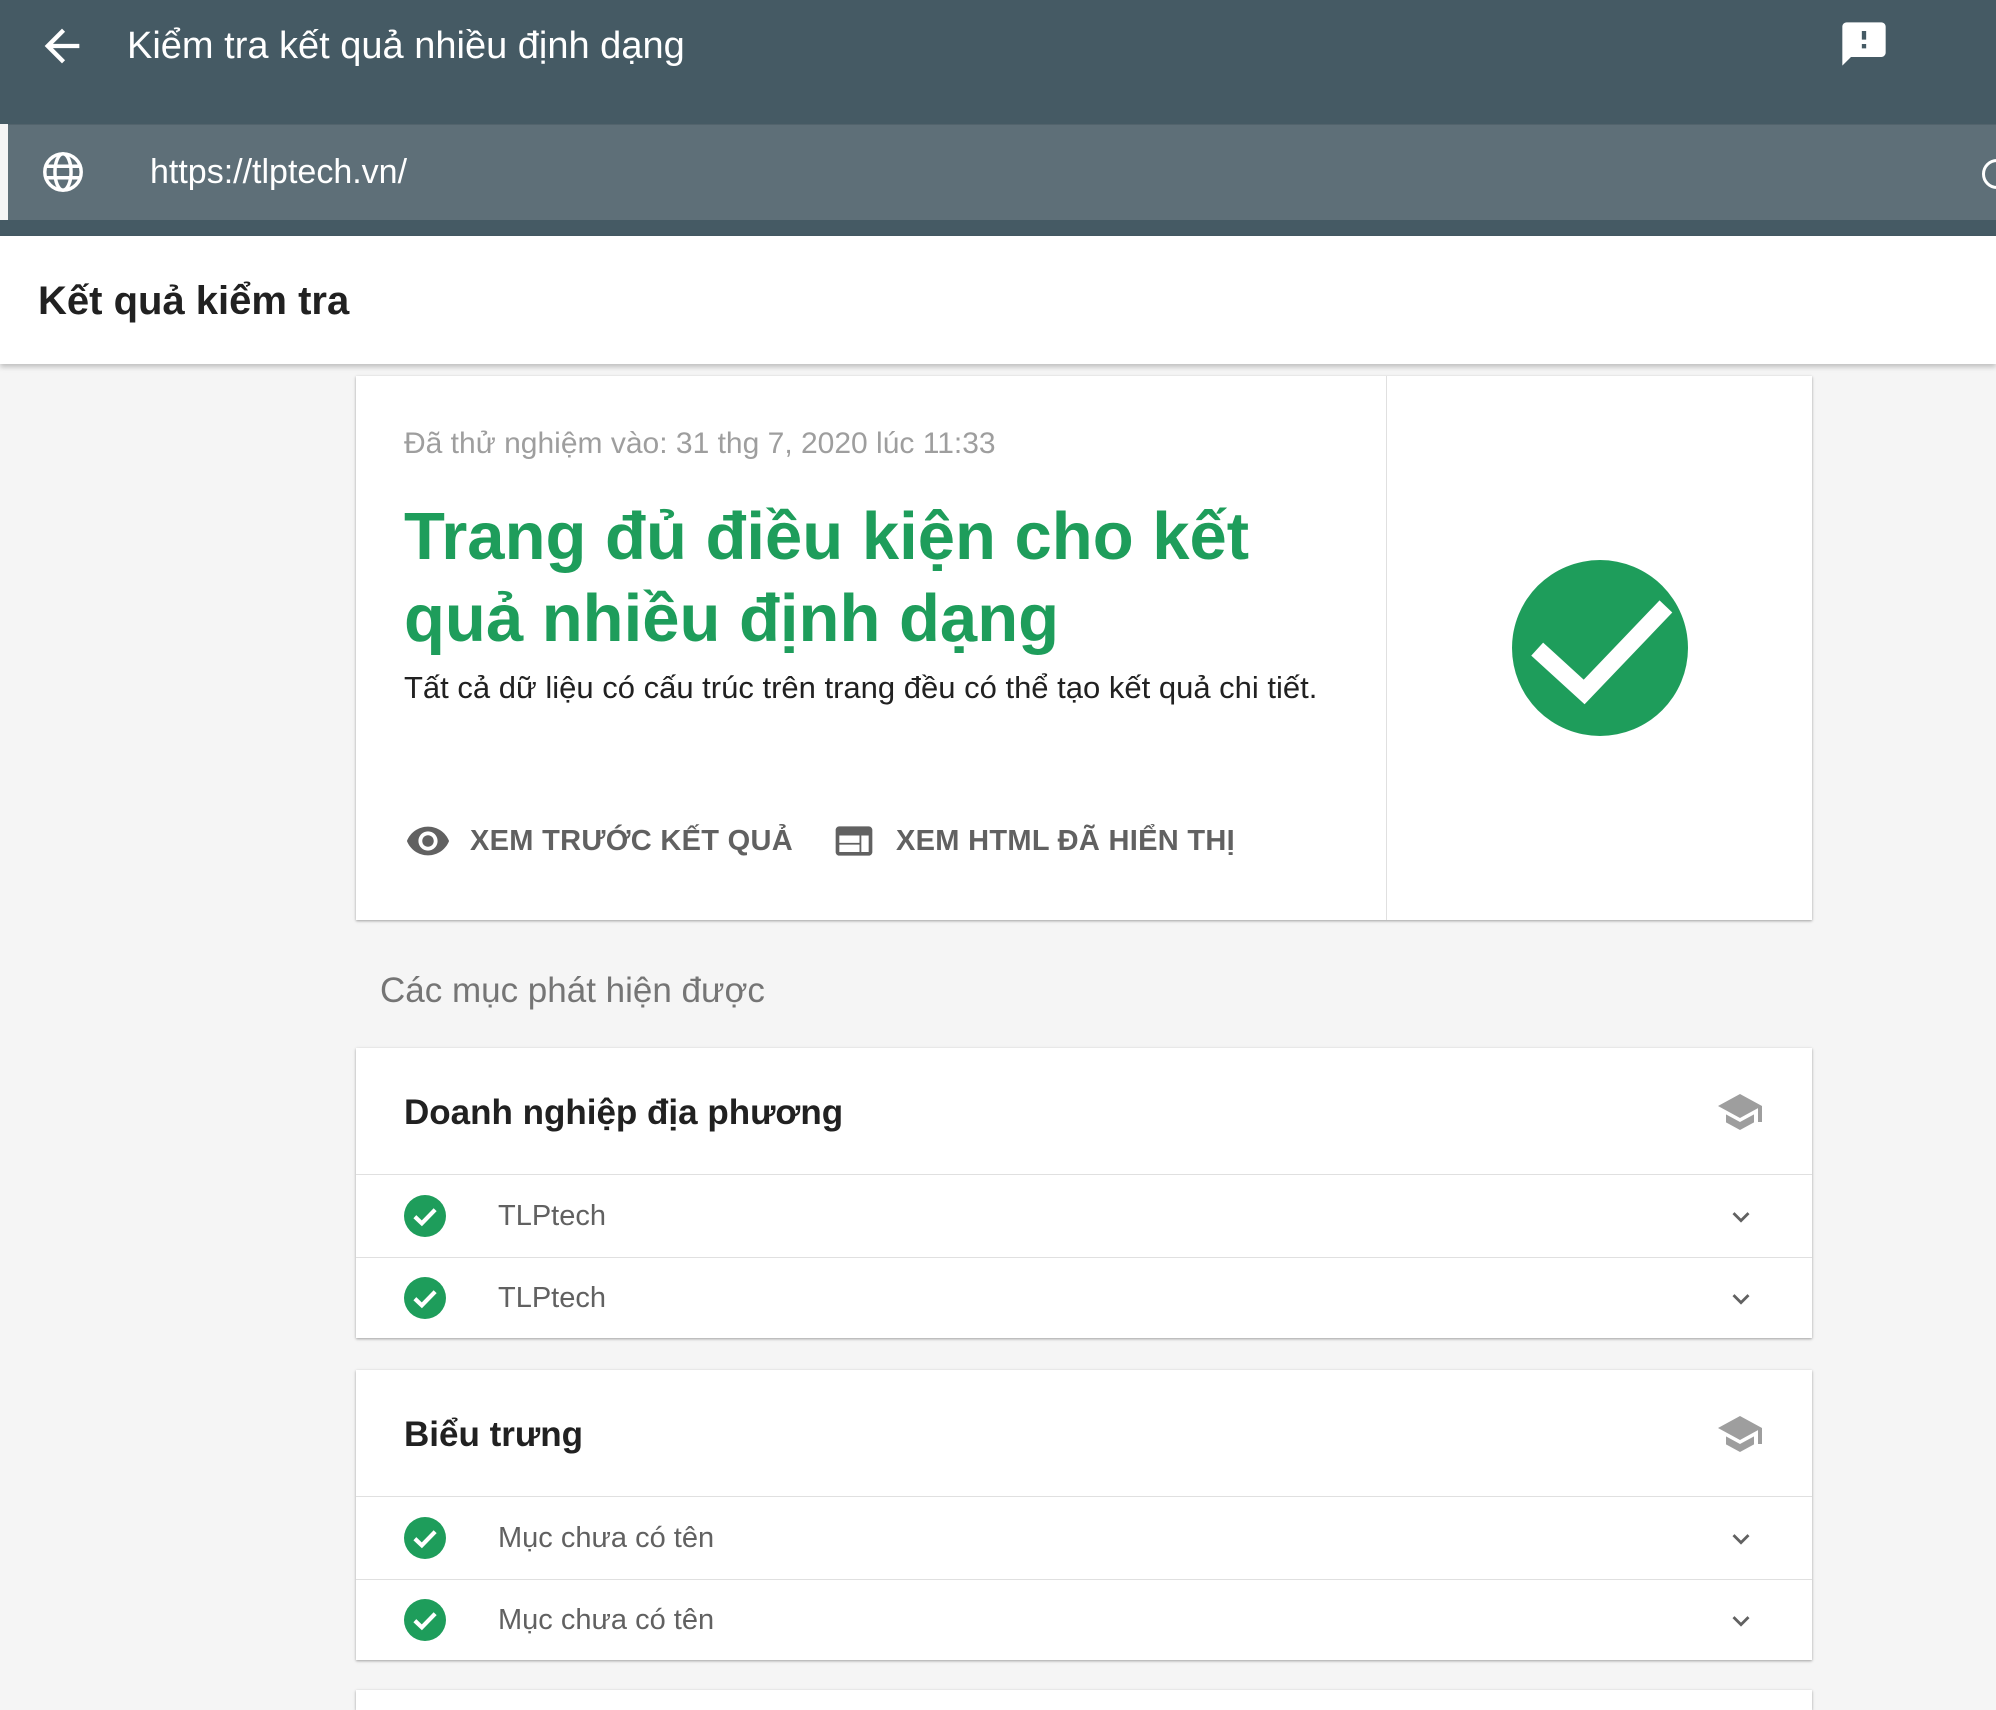  Describe the element at coordinates (998, 300) in the screenshot. I see `results-header: Kết quả kiểm tra` at that location.